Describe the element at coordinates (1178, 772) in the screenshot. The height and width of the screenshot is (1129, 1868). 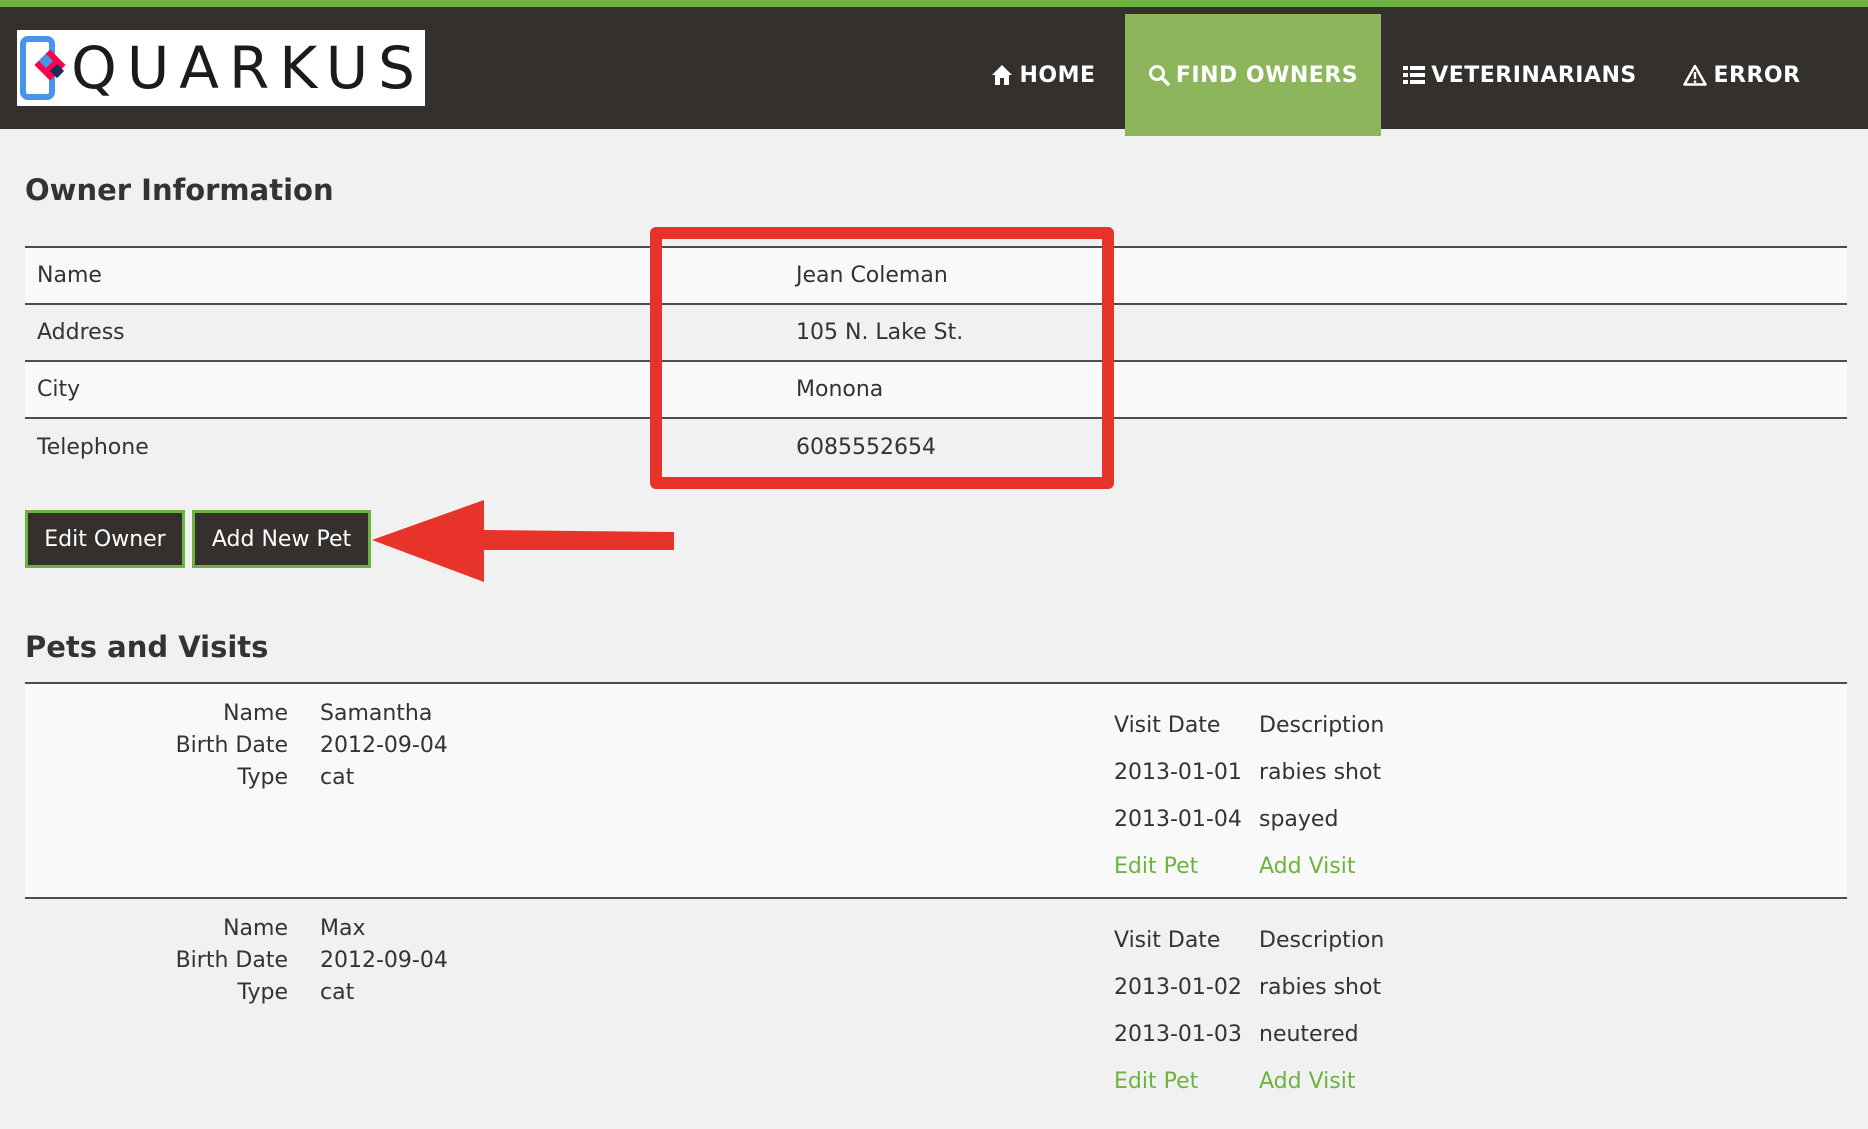
I see `visit-date: 2013-01-01` at that location.